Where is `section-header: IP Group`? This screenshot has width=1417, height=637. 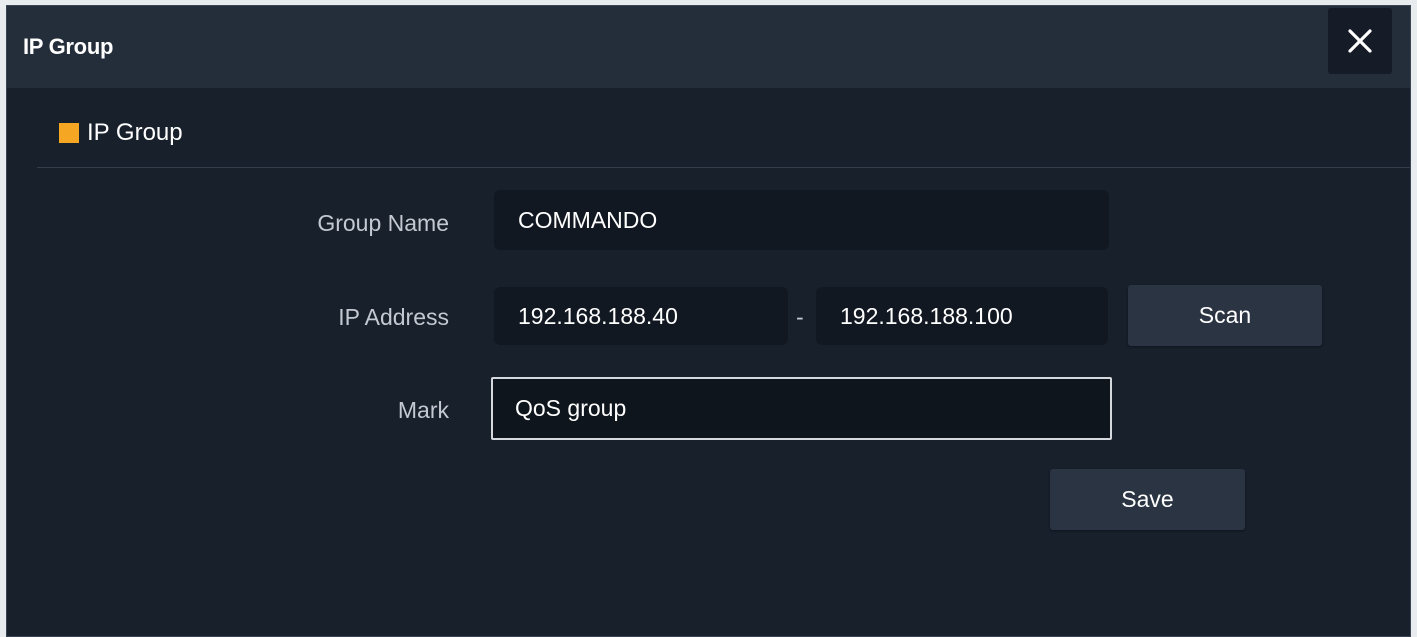
section-header: IP Group is located at coordinates (121, 133).